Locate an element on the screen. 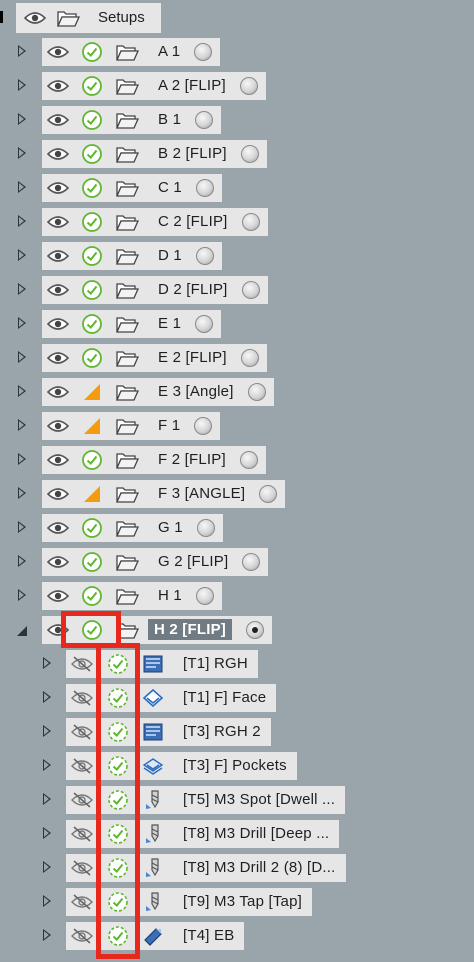 This screenshot has height=962, width=474. setup-row: H 2 [FLIP] is located at coordinates (237, 630).